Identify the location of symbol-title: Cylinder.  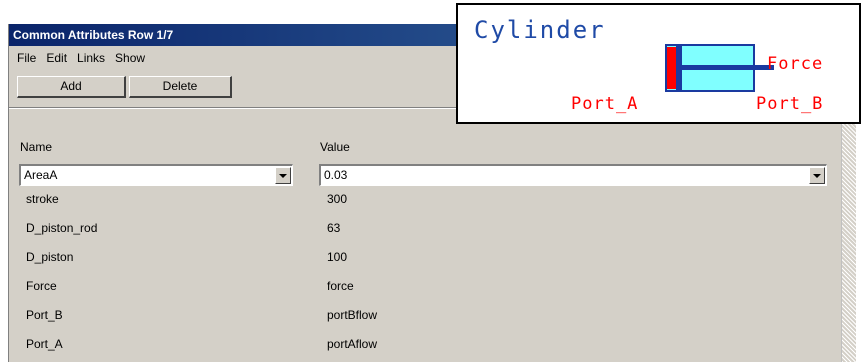
(540, 30).